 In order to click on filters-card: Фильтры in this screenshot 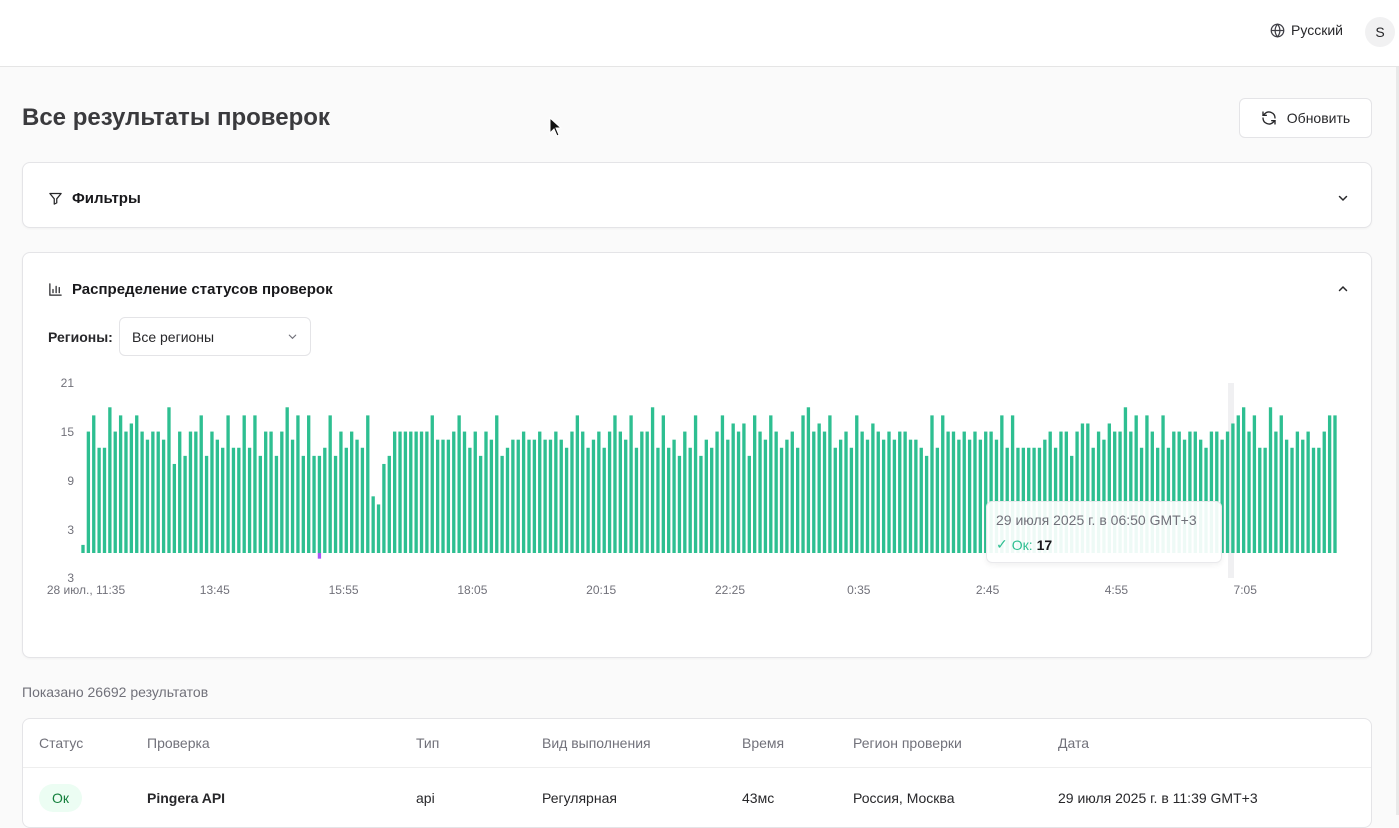, I will do `click(697, 195)`.